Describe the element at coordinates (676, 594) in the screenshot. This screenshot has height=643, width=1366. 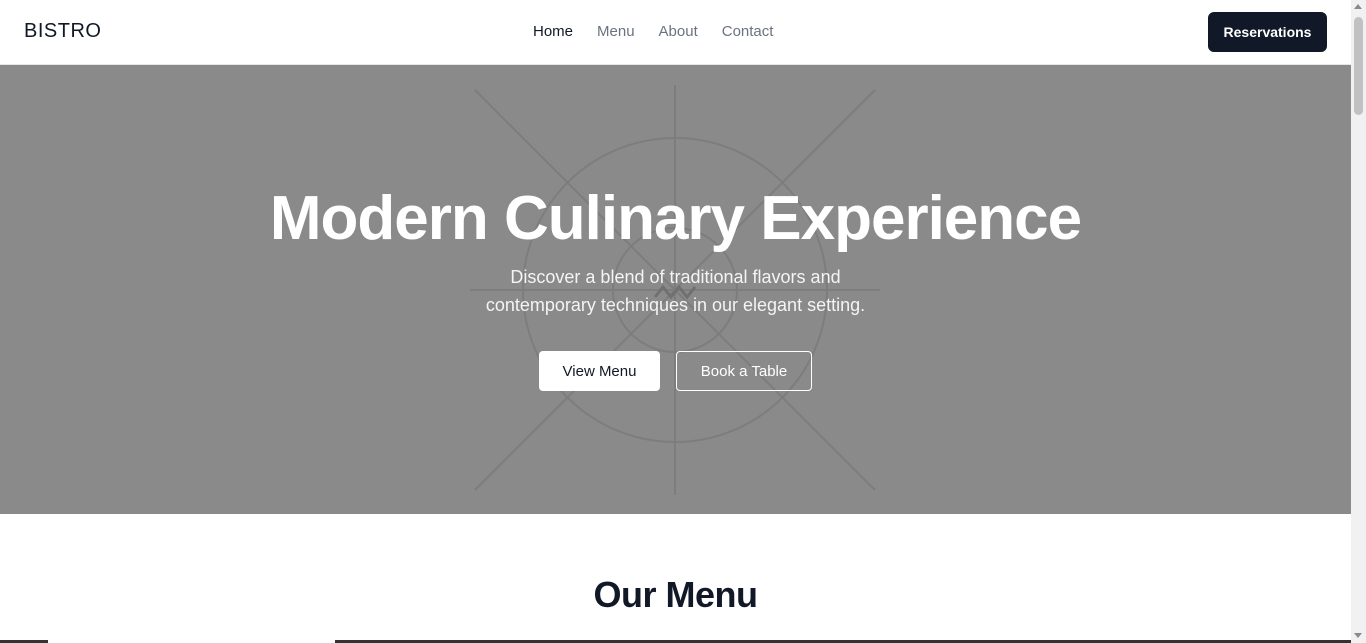
I see `menu-section-title: Our Menu` at that location.